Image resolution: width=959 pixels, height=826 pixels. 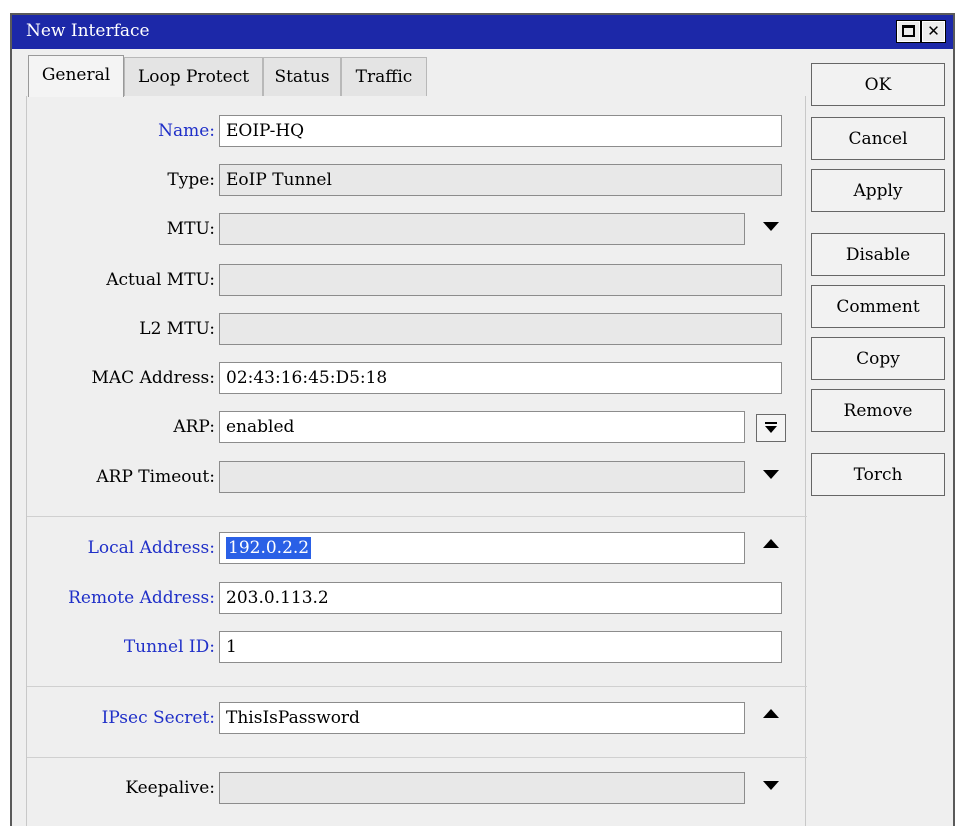 What do you see at coordinates (384, 77) in the screenshot?
I see `tab-traffic: Traffic` at bounding box center [384, 77].